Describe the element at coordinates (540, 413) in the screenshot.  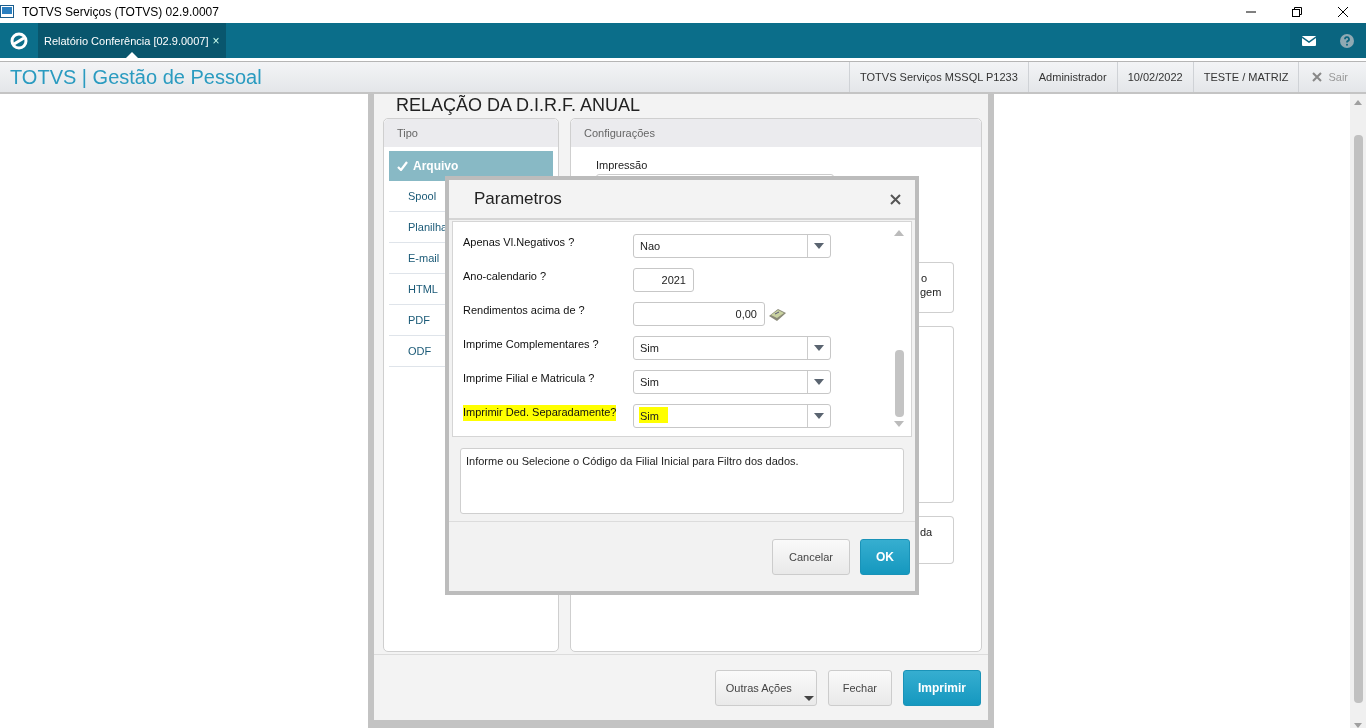
I see `parameter-label: Imprimir Ded. Separadamente?` at that location.